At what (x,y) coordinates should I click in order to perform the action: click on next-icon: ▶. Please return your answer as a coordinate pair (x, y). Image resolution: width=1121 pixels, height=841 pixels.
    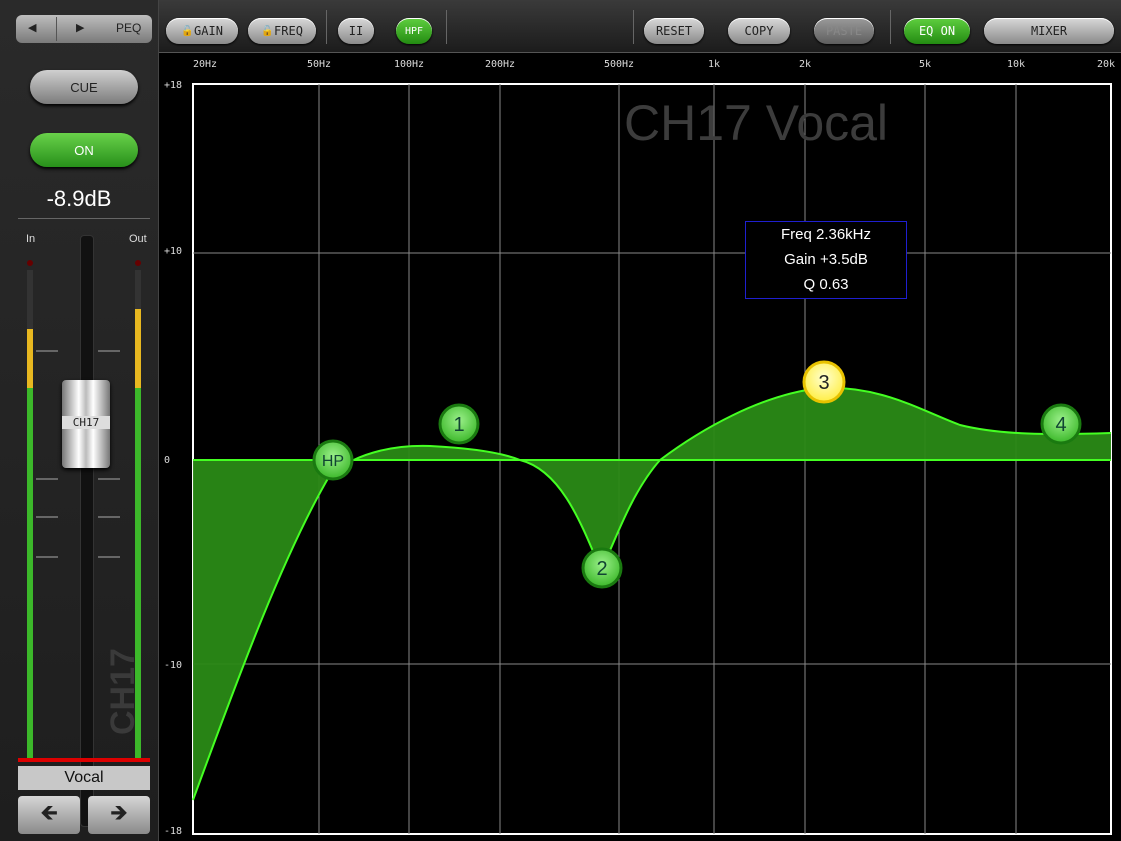
    Looking at the image, I should click on (80, 27).